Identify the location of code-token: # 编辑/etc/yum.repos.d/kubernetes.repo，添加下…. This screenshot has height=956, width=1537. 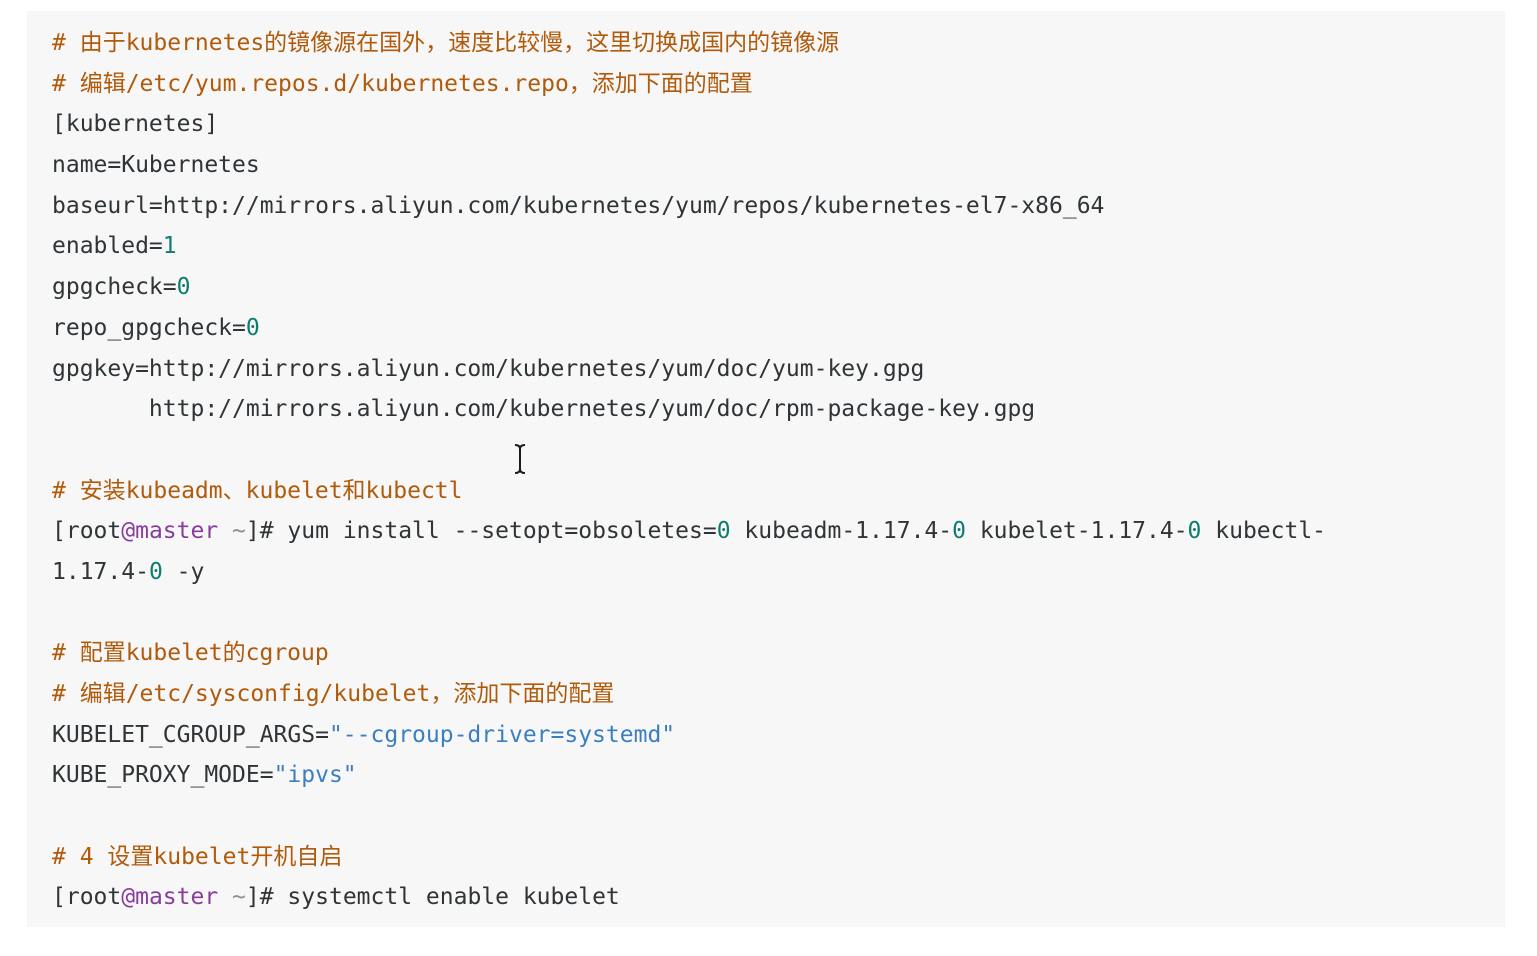
(402, 83).